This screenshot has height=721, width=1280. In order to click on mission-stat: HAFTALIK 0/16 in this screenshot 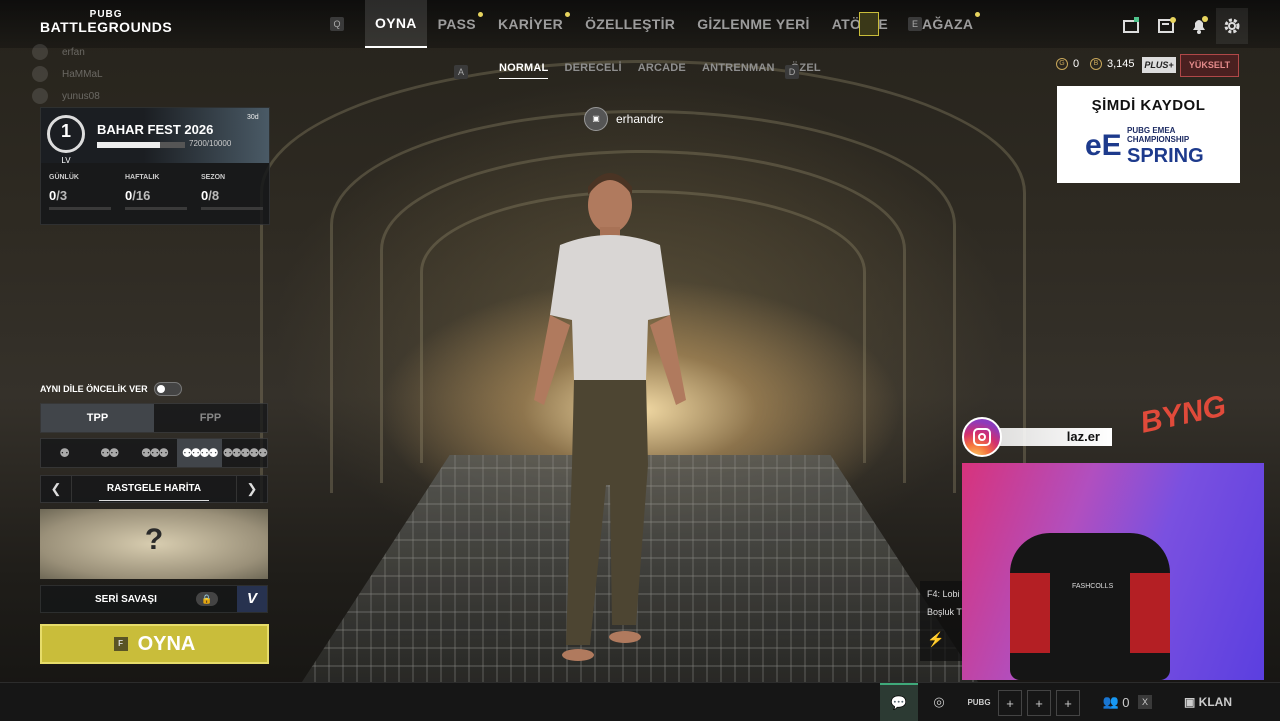, I will do `click(156, 192)`.